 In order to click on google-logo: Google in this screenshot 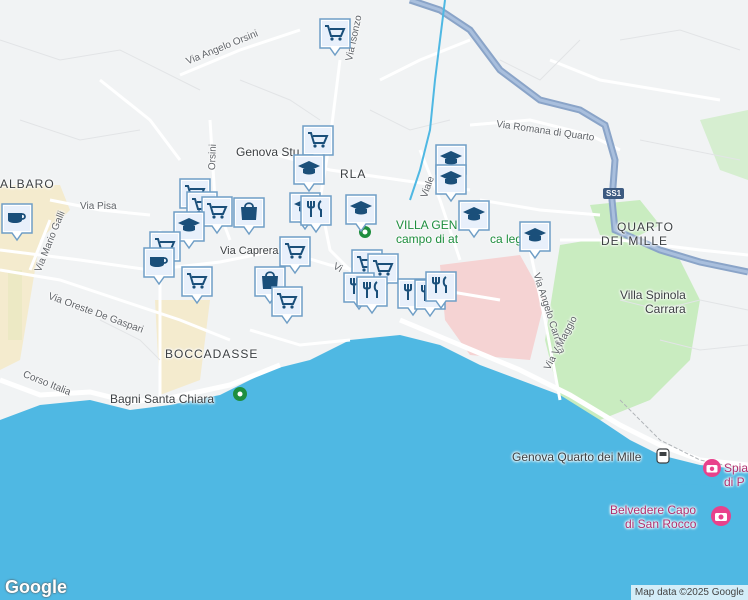, I will do `click(36, 587)`.